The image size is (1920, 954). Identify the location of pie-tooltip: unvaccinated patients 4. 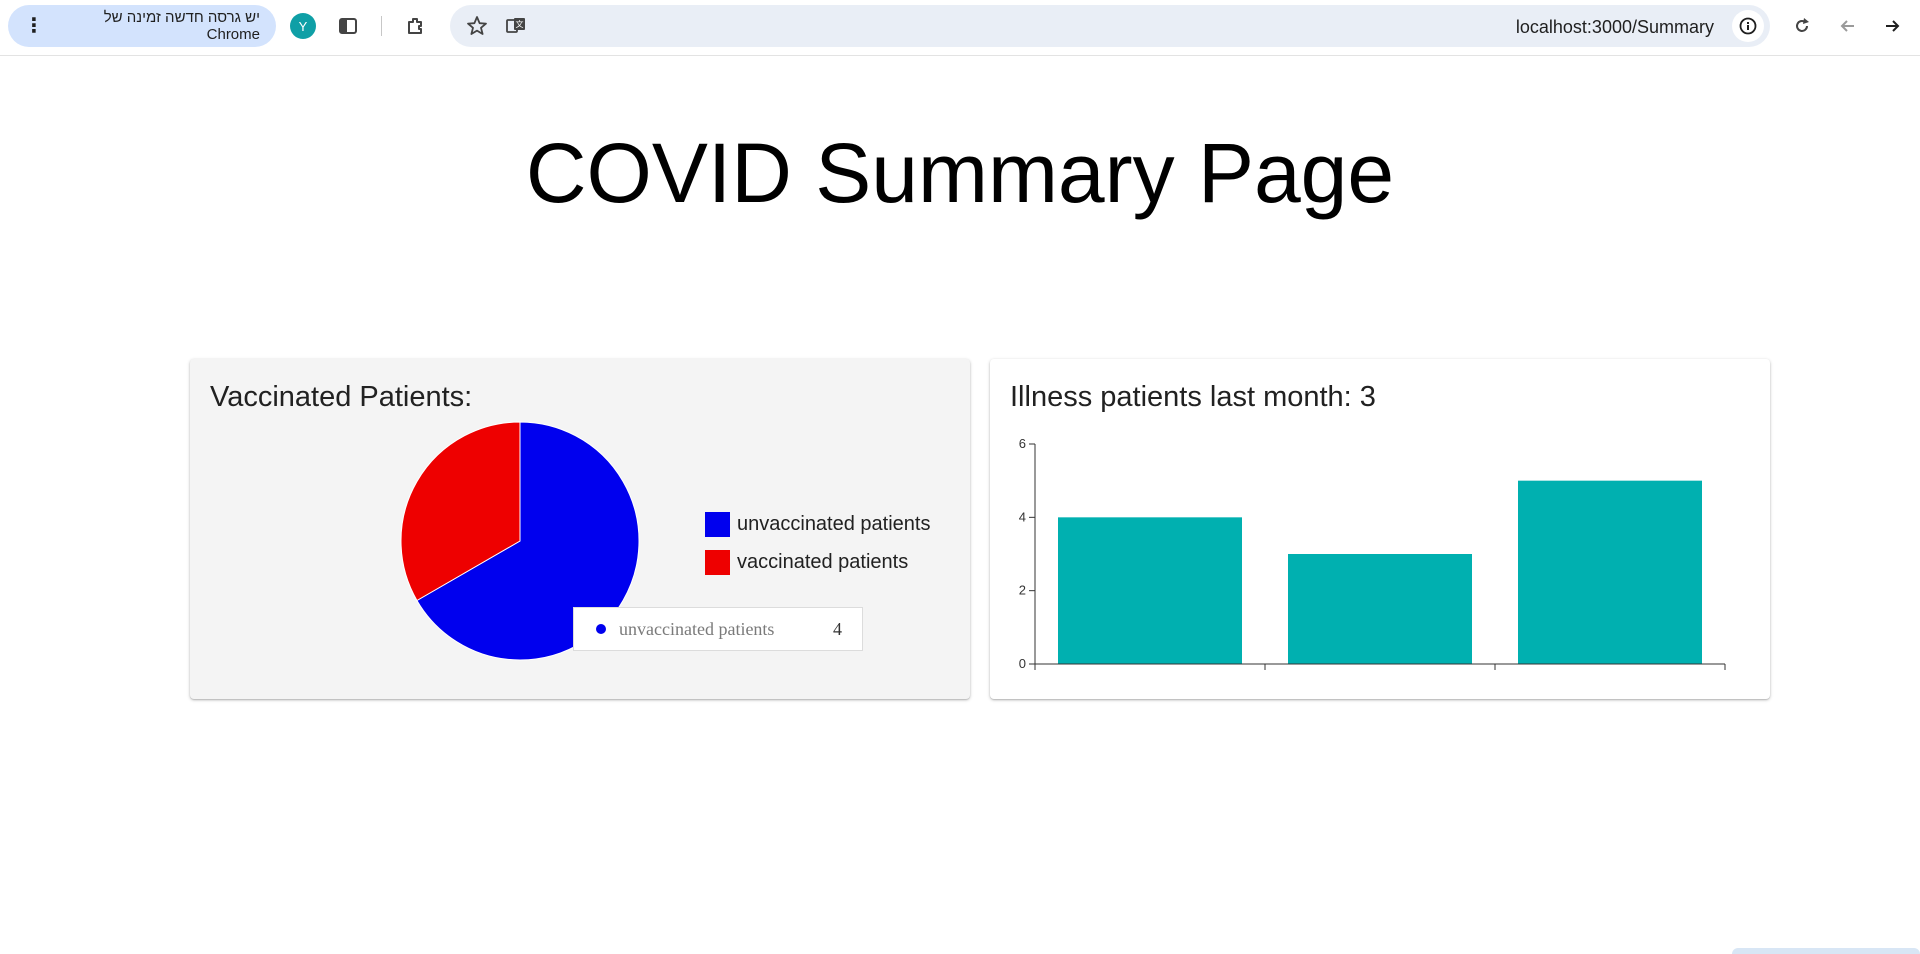
(718, 629).